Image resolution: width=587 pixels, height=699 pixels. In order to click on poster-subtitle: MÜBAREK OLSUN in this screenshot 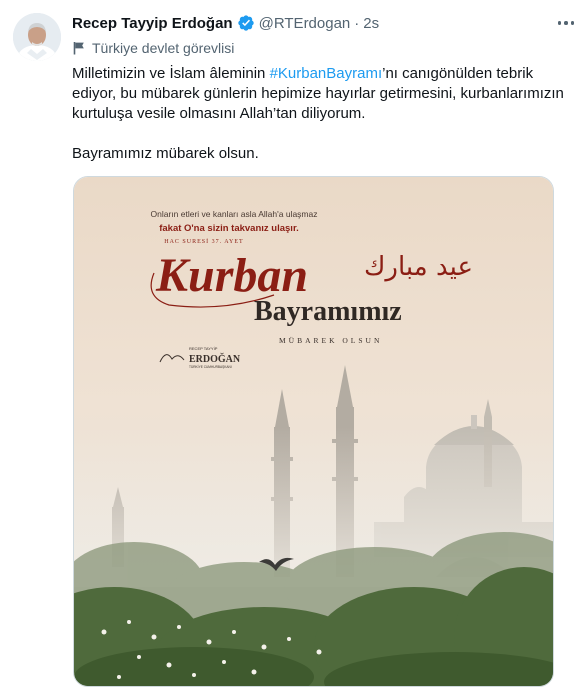, I will do `click(330, 340)`.